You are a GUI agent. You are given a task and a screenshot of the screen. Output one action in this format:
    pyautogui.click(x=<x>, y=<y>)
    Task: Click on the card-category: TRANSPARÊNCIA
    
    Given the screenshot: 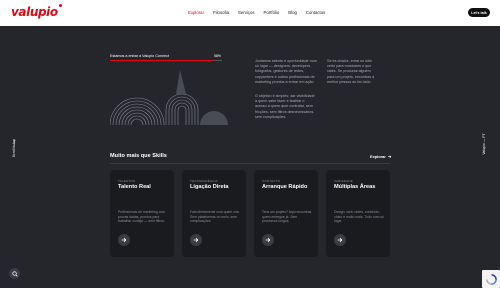 What is the action you would take?
    pyautogui.click(x=204, y=181)
    